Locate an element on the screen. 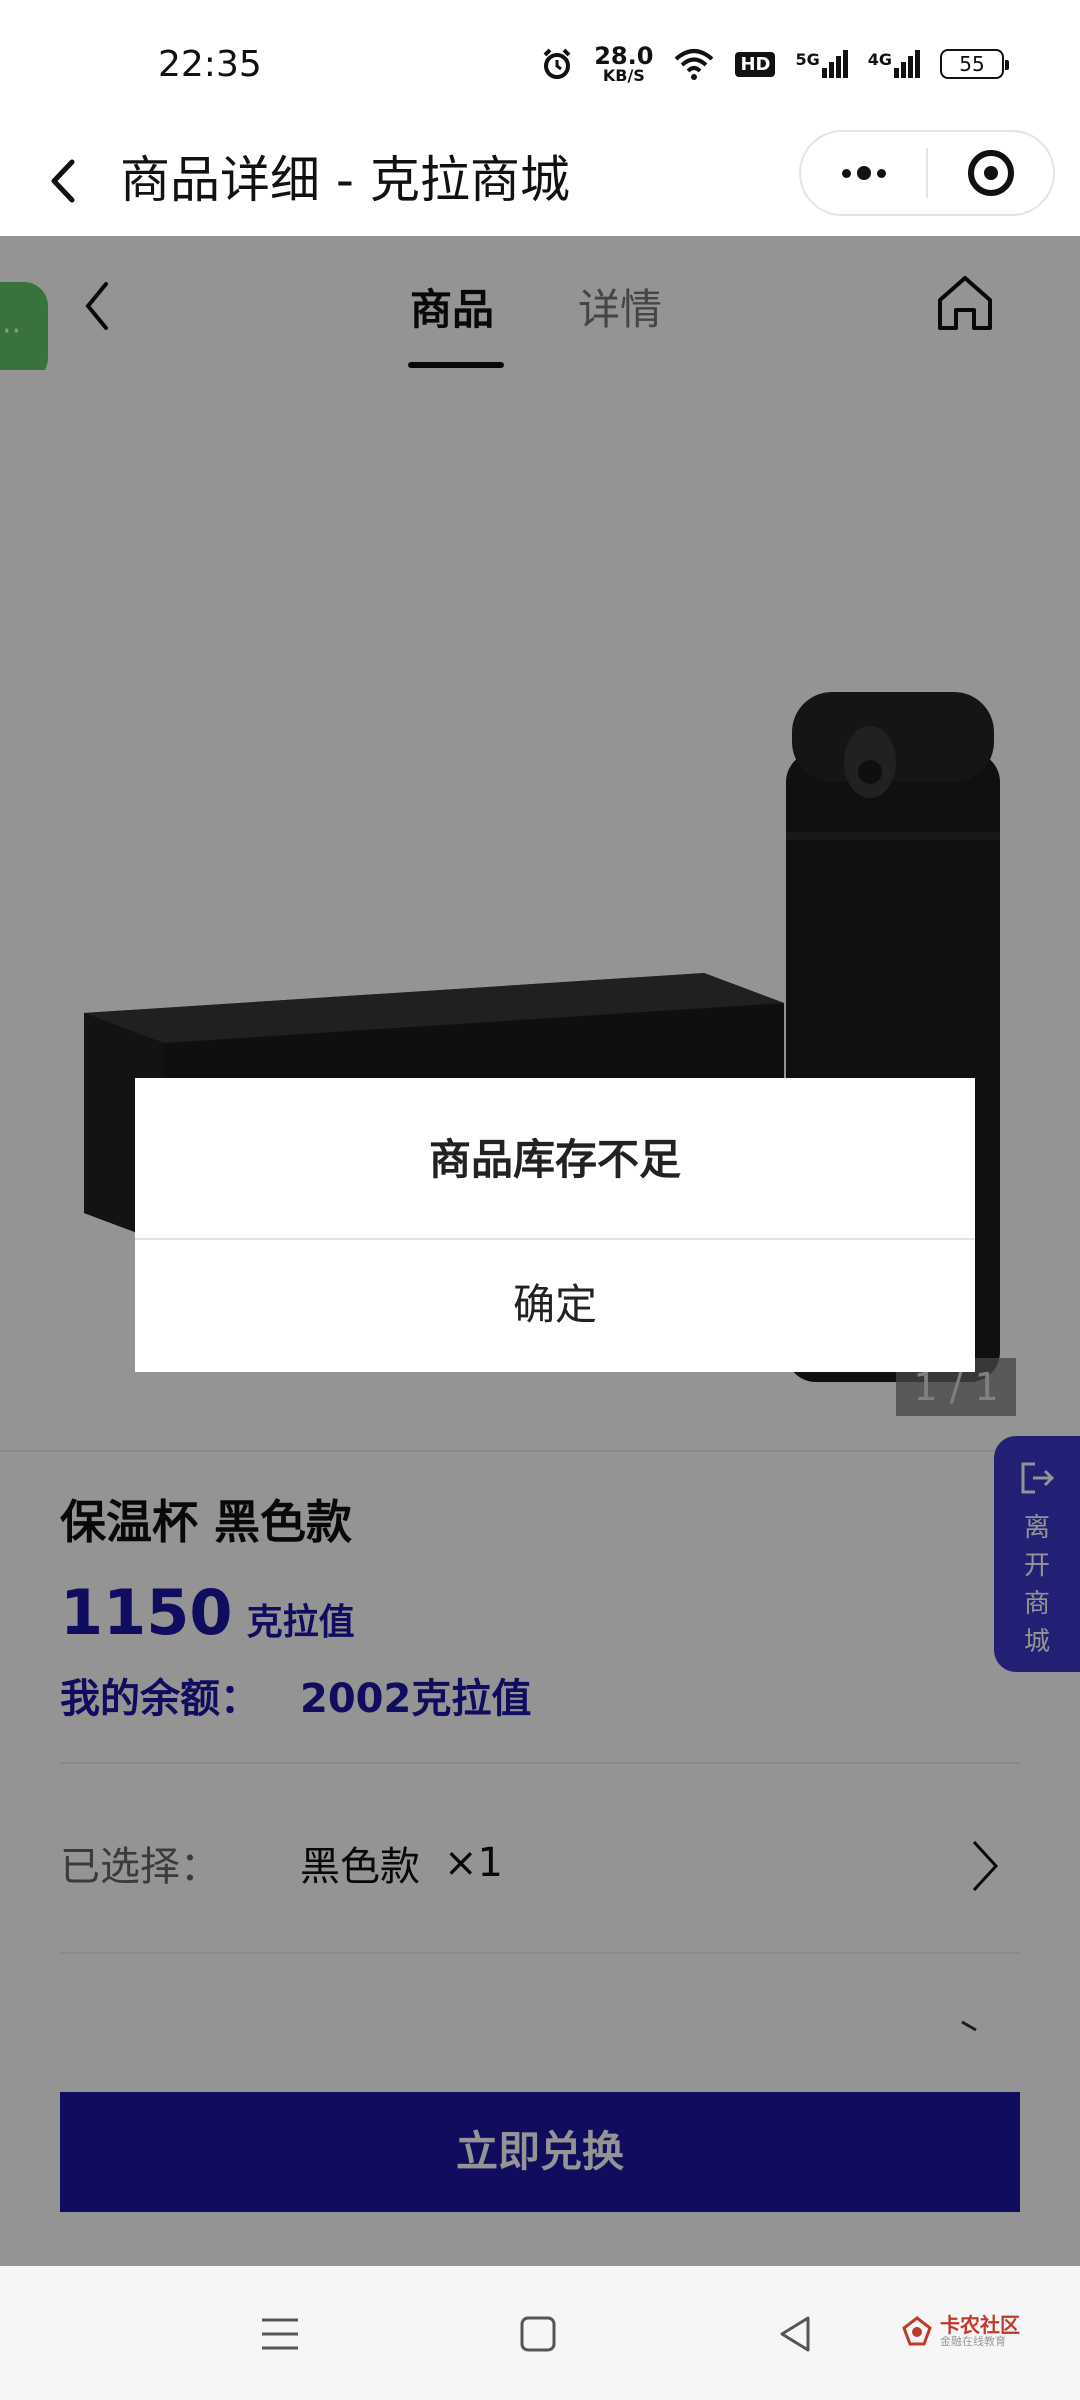 The width and height of the screenshot is (1080, 2400). close-miniprogram-button is located at coordinates (990, 173).